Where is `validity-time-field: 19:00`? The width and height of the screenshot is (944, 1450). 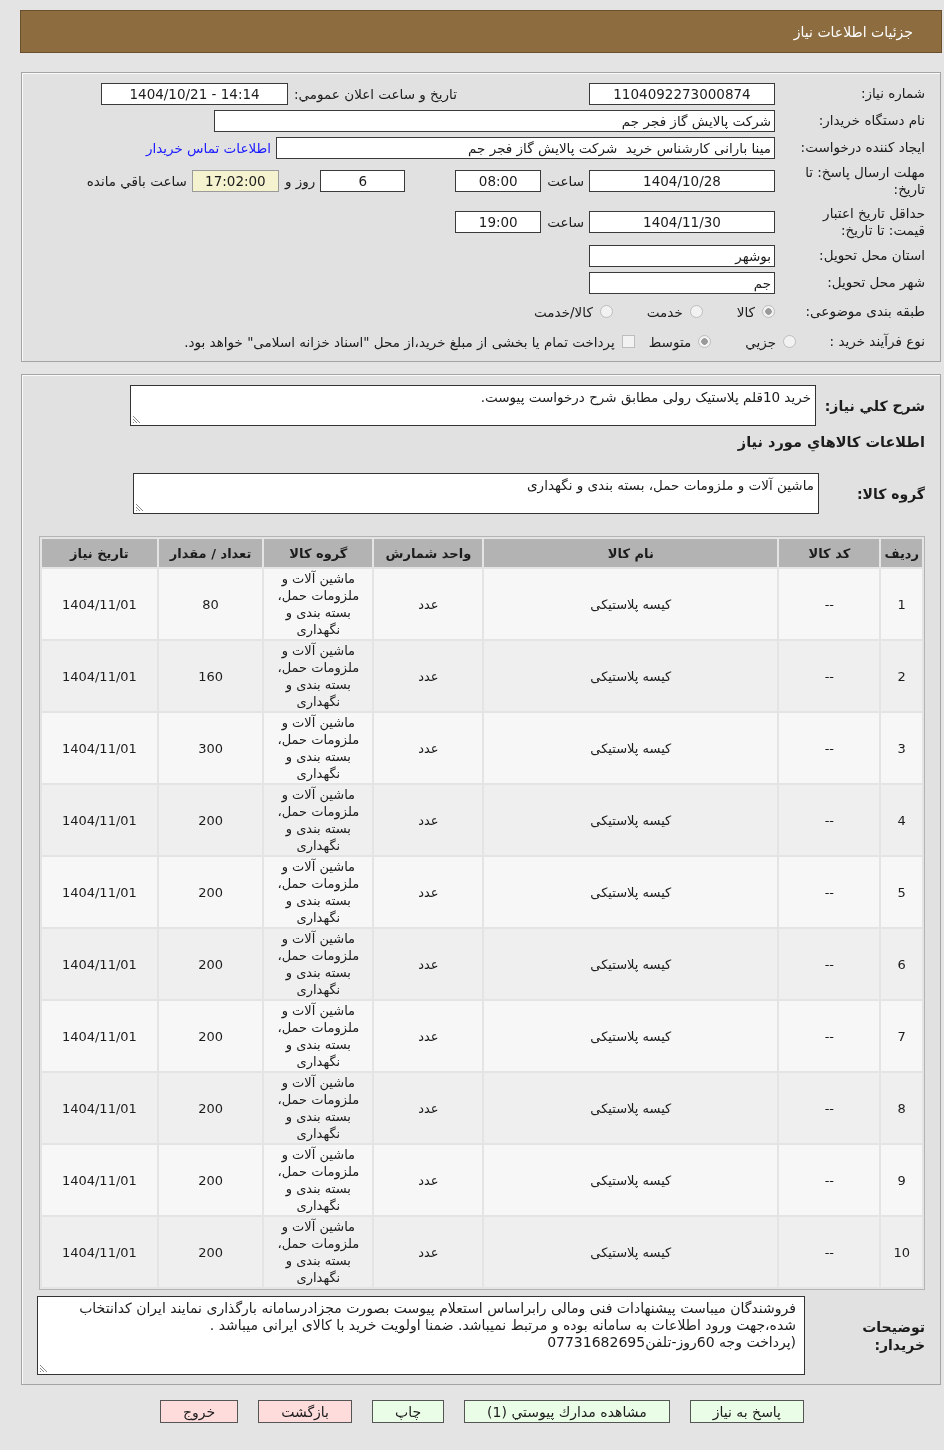 validity-time-field: 19:00 is located at coordinates (498, 221).